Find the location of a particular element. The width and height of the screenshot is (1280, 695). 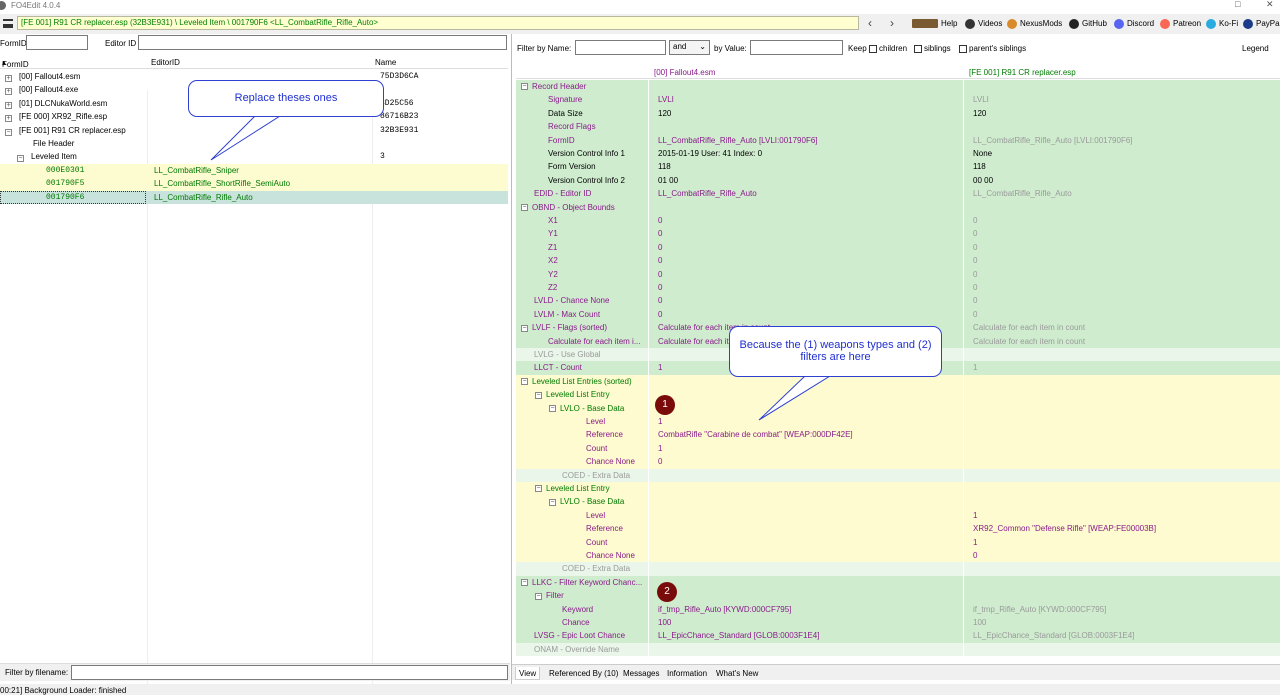

tree-row: − Leveled Item 3 is located at coordinates (254, 156).